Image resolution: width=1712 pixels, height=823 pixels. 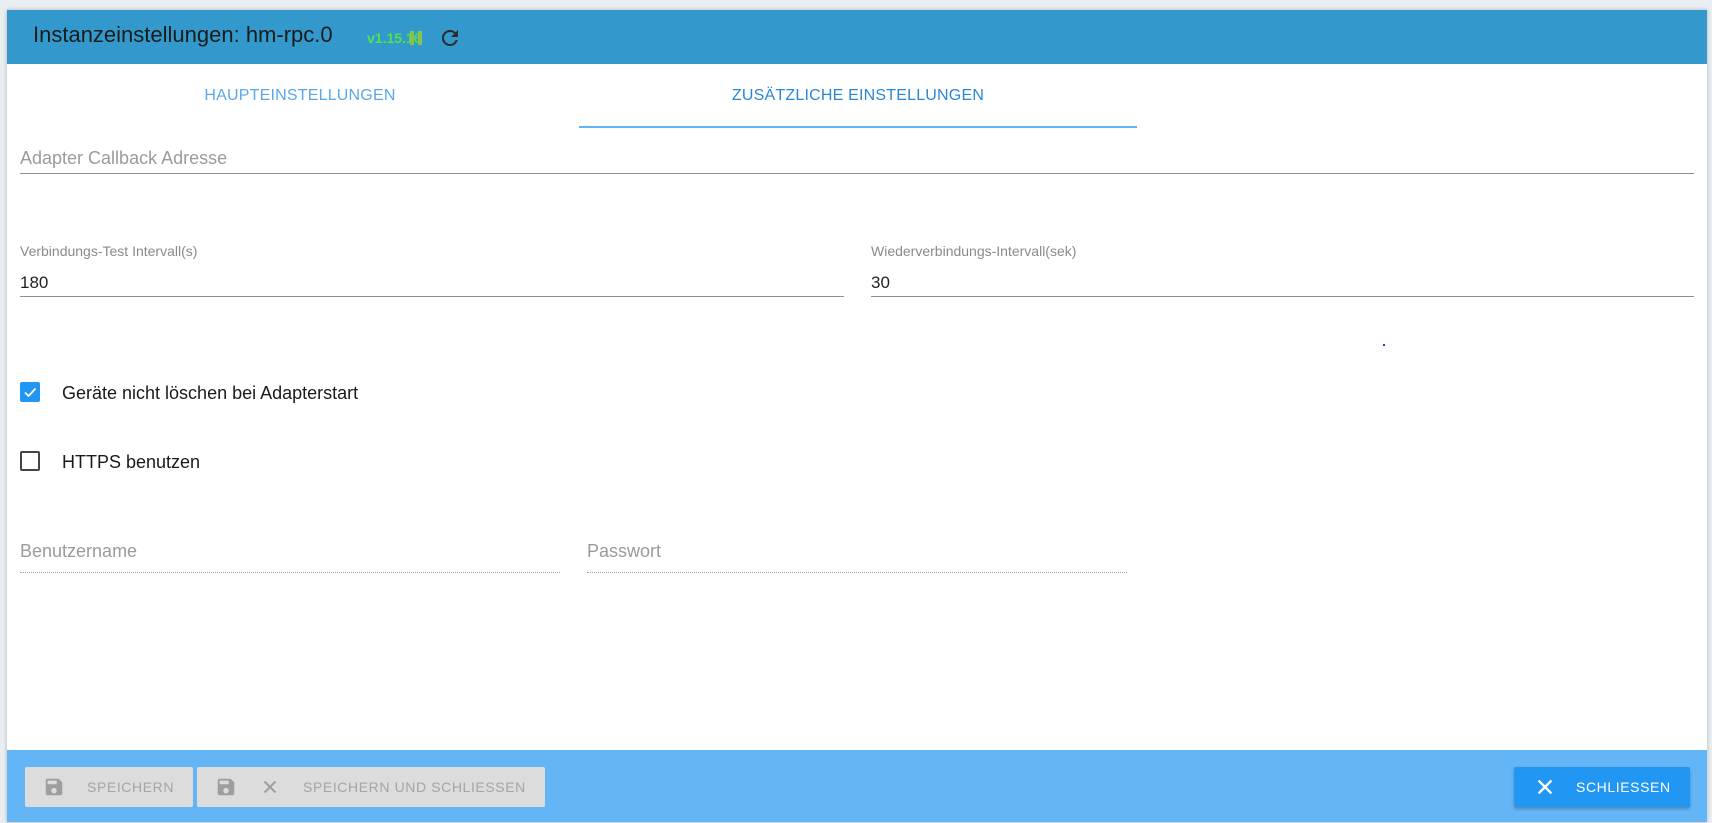 What do you see at coordinates (974, 251) in the screenshot?
I see `reconnect-interval-label: Wiederverbindungs-Intervall(sek)` at bounding box center [974, 251].